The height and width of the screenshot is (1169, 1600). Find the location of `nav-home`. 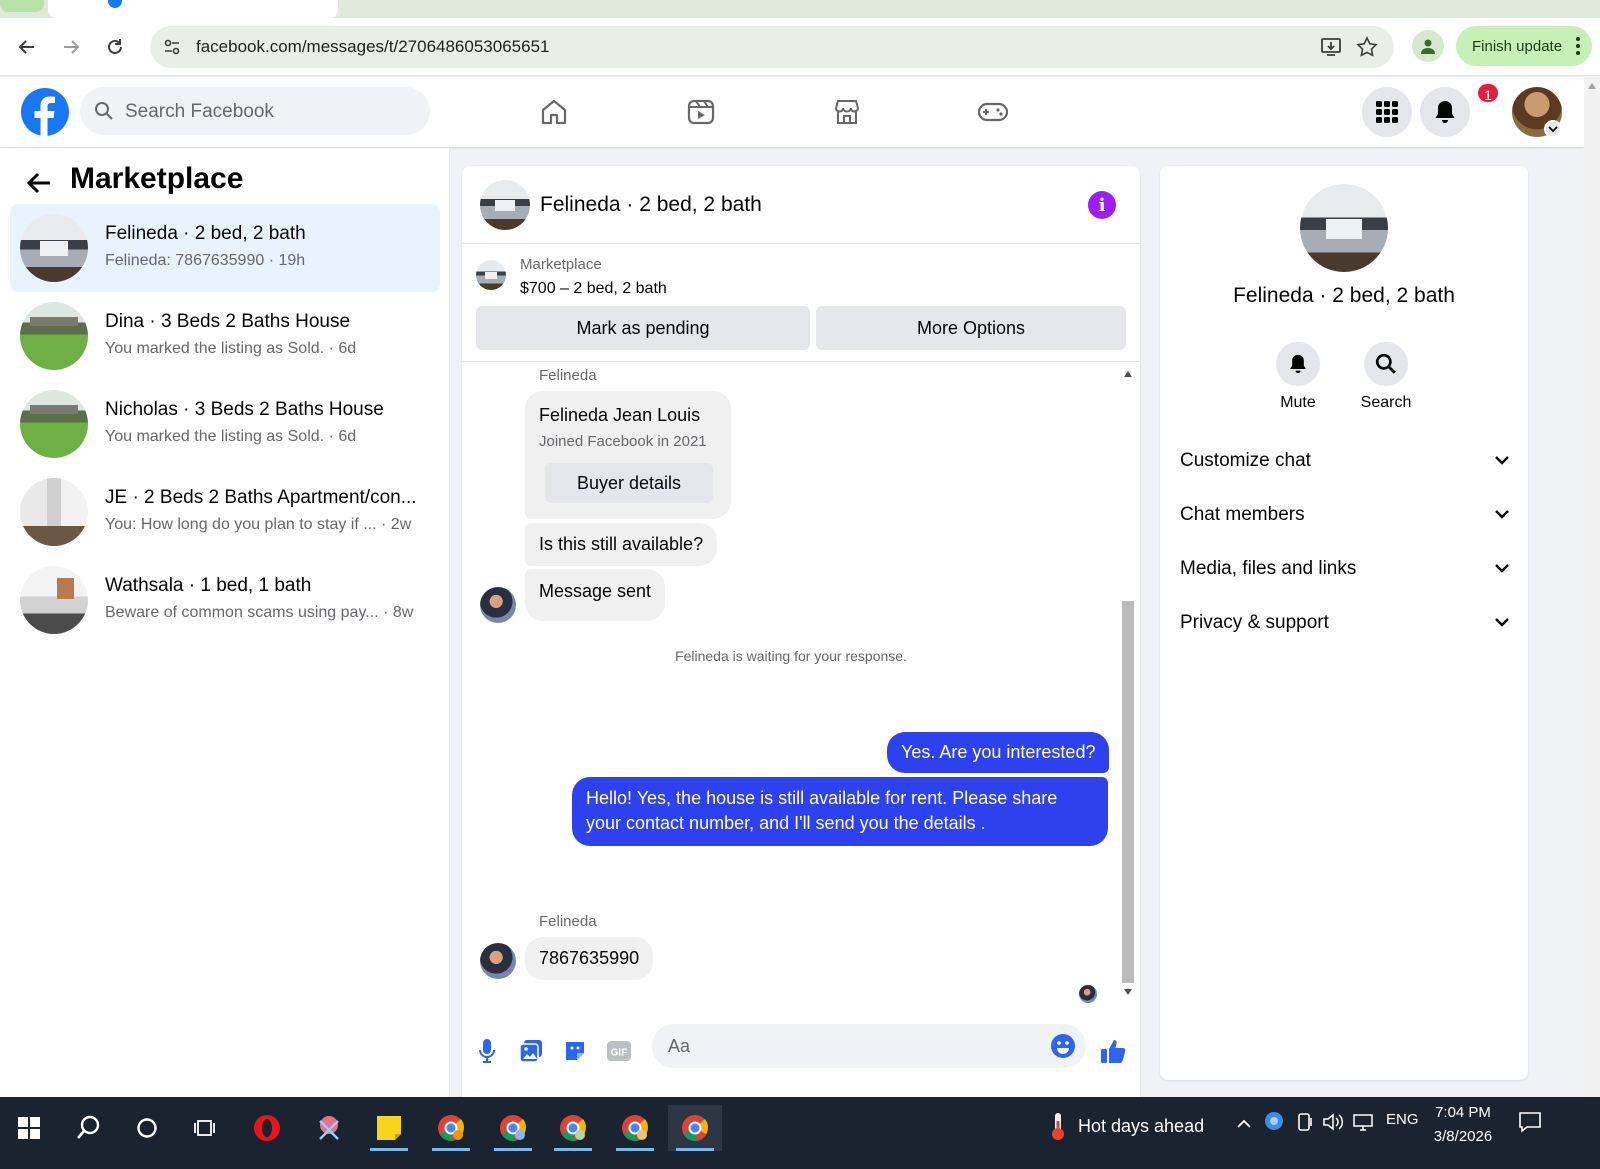

nav-home is located at coordinates (554, 112).